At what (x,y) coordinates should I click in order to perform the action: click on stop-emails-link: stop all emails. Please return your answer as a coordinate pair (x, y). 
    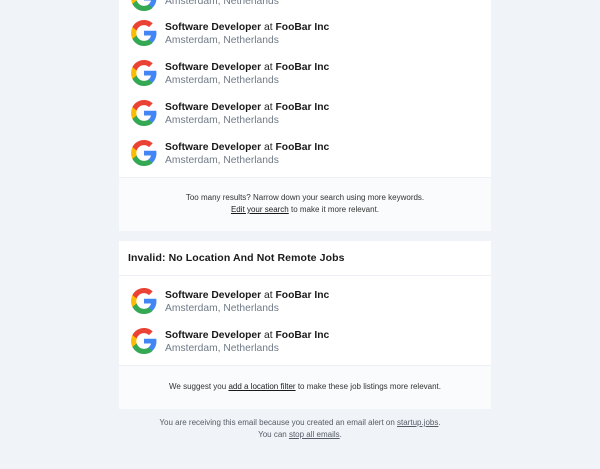
    Looking at the image, I should click on (314, 434).